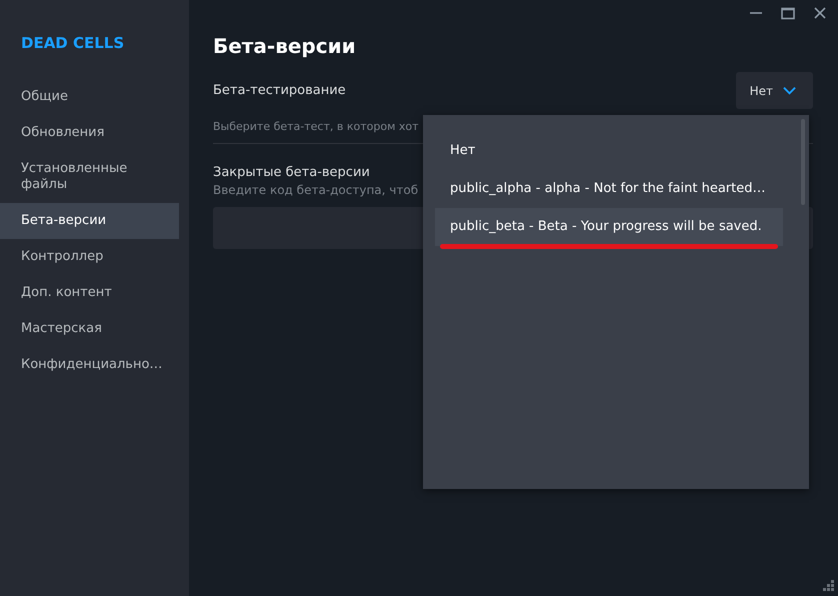 The width and height of the screenshot is (838, 596). What do you see at coordinates (820, 13) in the screenshot?
I see `close-icon` at bounding box center [820, 13].